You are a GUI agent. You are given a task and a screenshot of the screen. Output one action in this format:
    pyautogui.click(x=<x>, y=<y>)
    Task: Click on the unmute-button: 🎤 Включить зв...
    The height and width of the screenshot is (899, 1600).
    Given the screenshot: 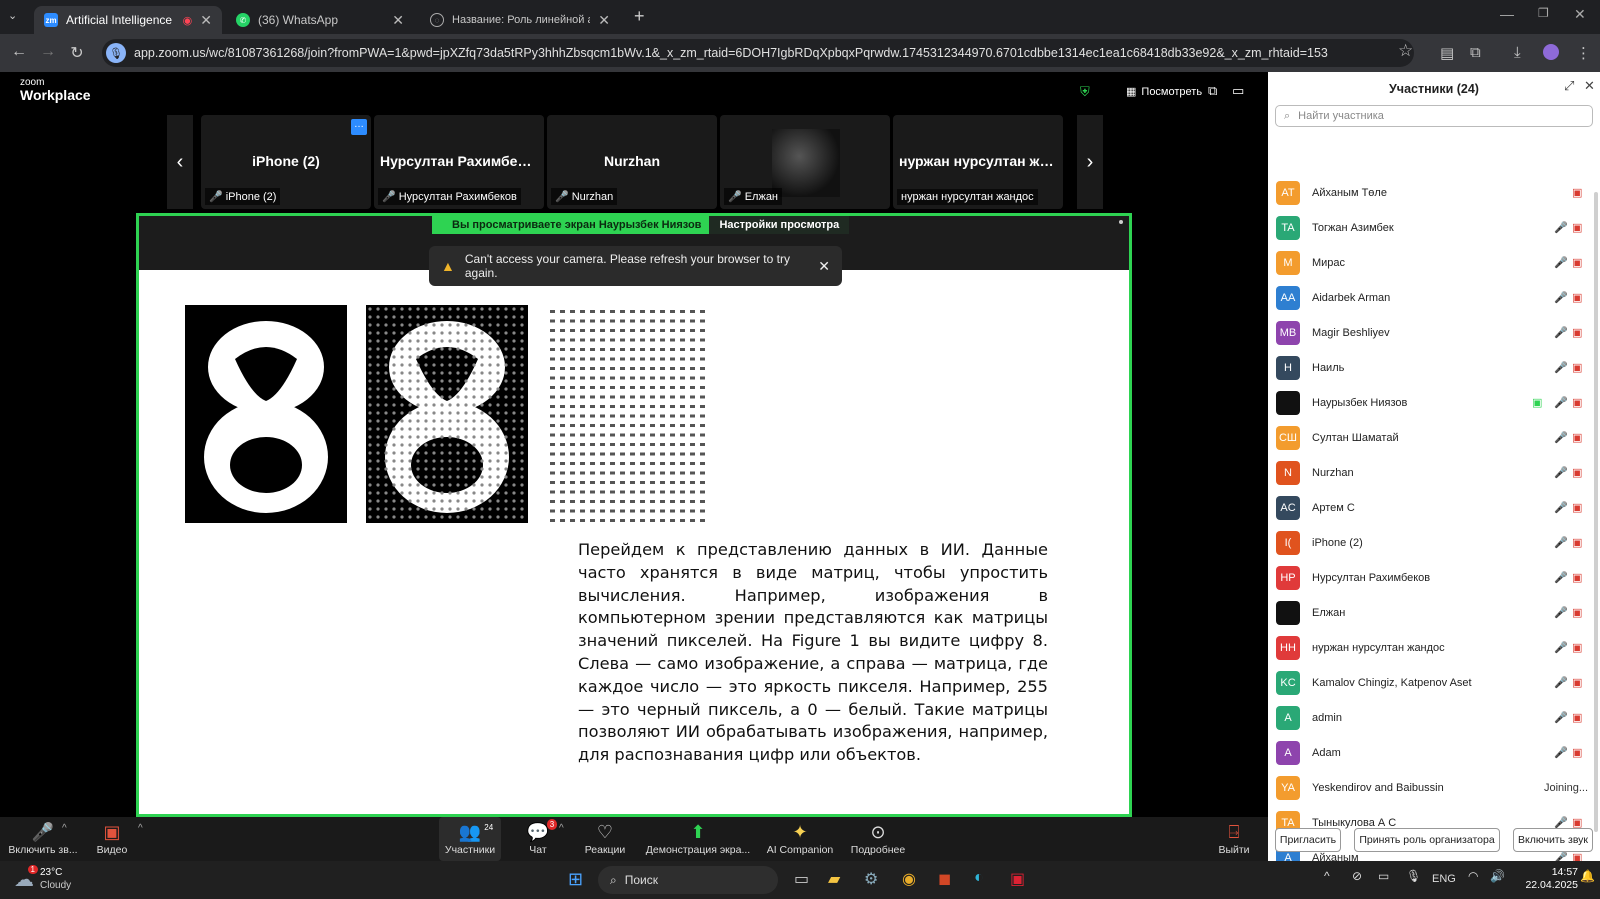 What is the action you would take?
    pyautogui.click(x=43, y=839)
    